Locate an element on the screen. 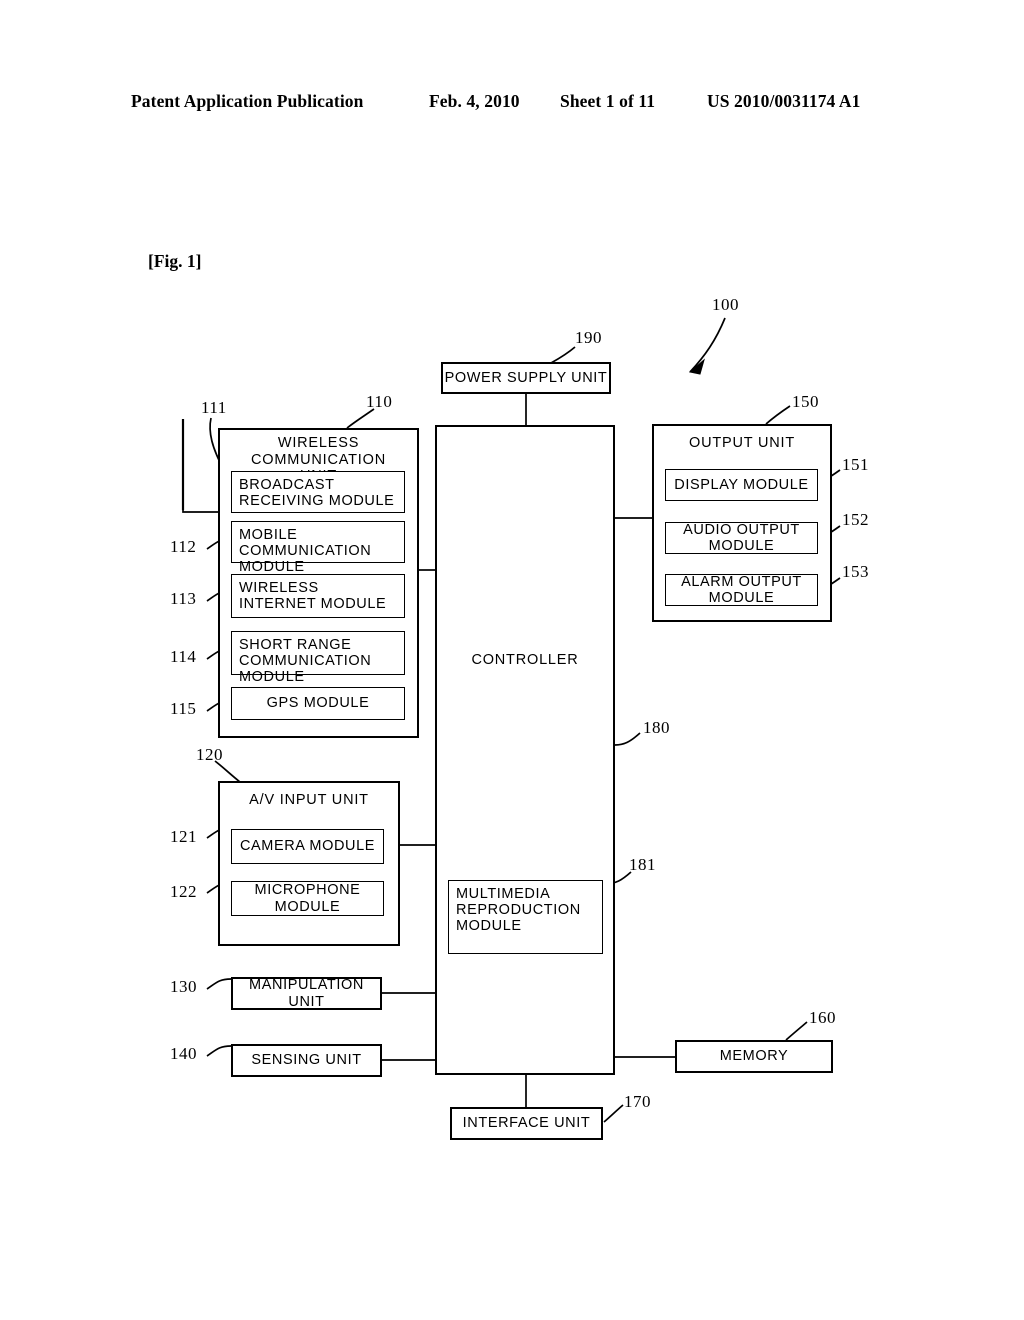 The height and width of the screenshot is (1320, 1024). microphone-module-label: MICROPHONE MODULE is located at coordinates (307, 898).